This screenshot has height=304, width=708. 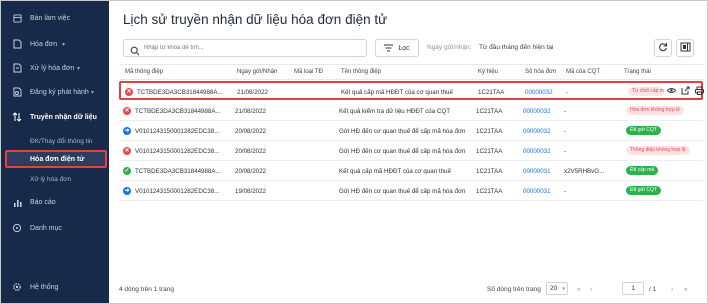 I want to click on sidebar-item-system: Hệ thống, so click(x=55, y=287).